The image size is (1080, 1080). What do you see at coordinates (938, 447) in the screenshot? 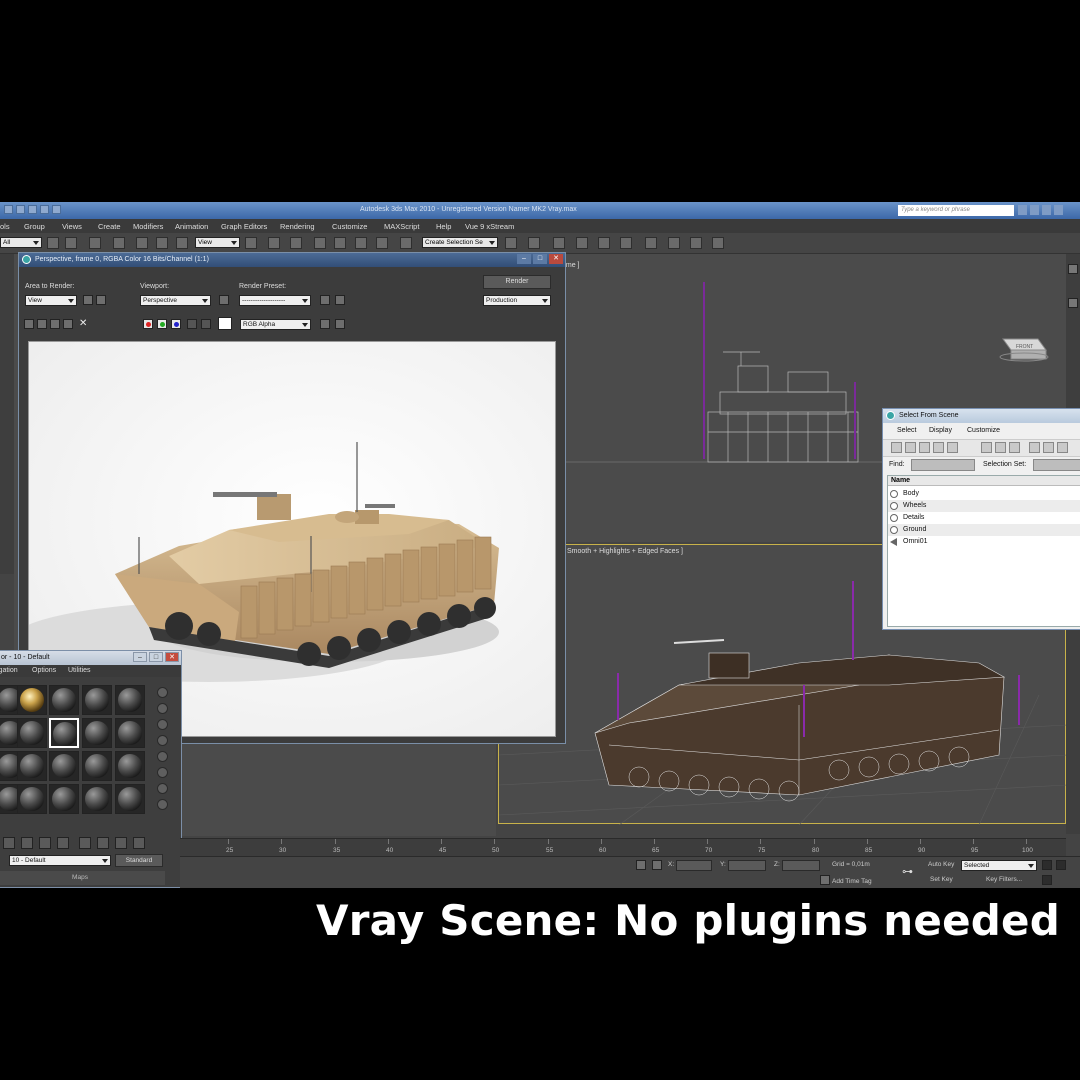
I see `display-cameras-icon` at bounding box center [938, 447].